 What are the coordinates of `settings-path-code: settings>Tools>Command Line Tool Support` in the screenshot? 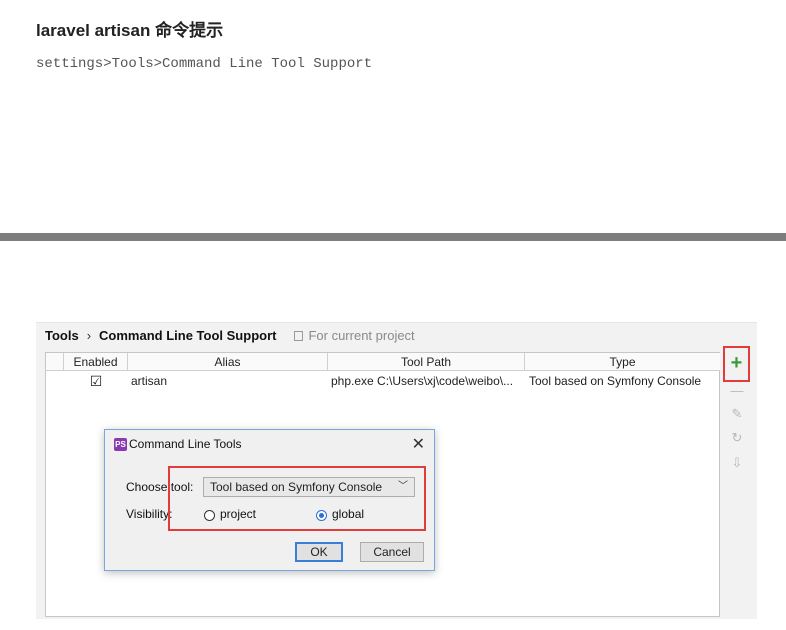 It's located at (204, 64).